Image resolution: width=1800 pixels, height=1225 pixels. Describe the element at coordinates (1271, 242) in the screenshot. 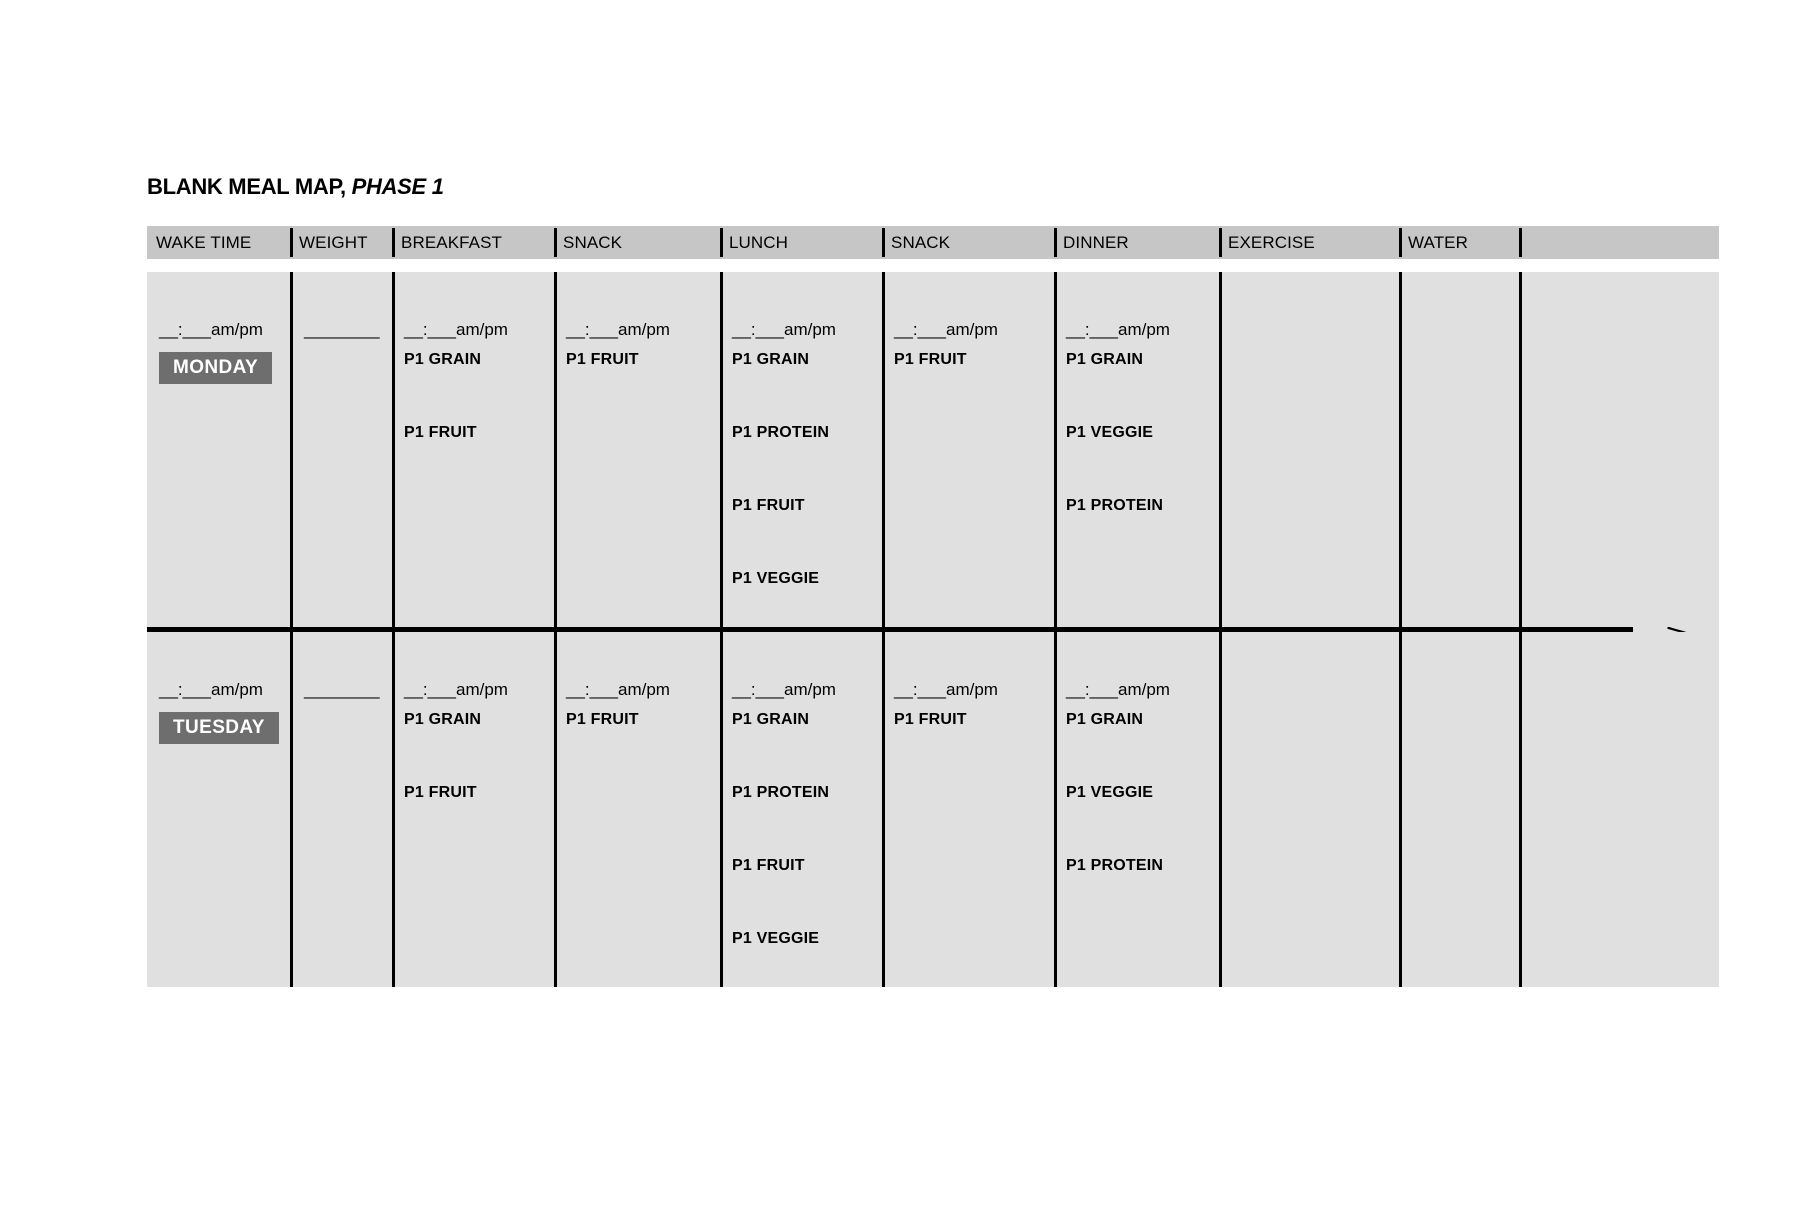

I see `column-header-label: EXERCISE` at that location.